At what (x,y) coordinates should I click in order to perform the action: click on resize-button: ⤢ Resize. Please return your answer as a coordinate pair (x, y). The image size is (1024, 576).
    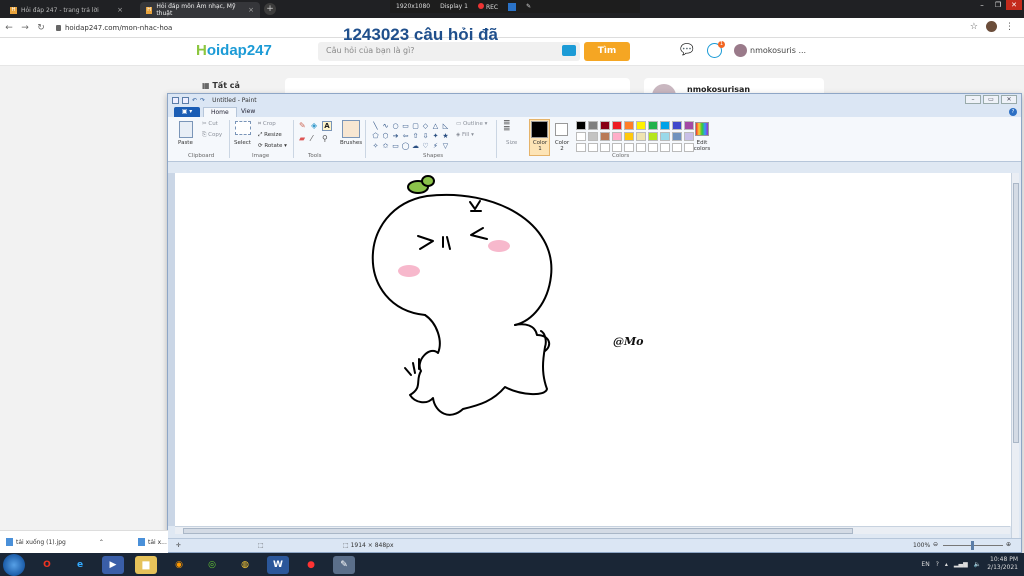
    Looking at the image, I should click on (270, 135).